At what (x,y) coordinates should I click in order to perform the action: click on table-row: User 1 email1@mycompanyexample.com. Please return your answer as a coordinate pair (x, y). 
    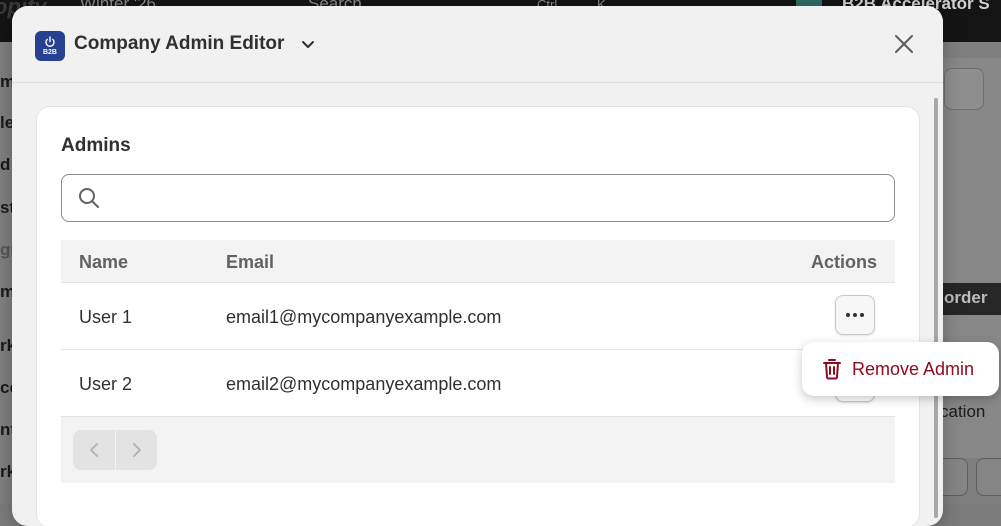
    Looking at the image, I should click on (478, 316).